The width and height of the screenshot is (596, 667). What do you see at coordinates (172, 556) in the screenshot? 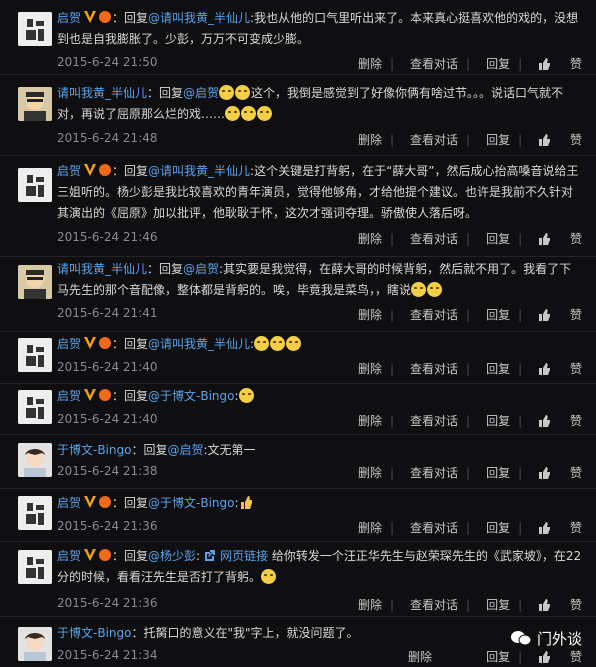
I see `mention-link: @杨少彭` at bounding box center [172, 556].